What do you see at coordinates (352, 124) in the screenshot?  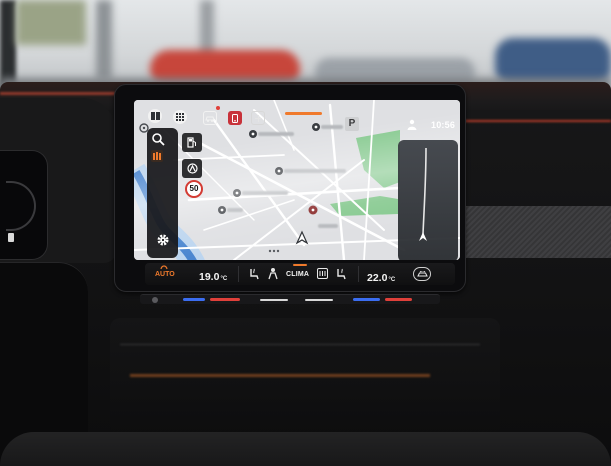 I see `parking-button: P` at bounding box center [352, 124].